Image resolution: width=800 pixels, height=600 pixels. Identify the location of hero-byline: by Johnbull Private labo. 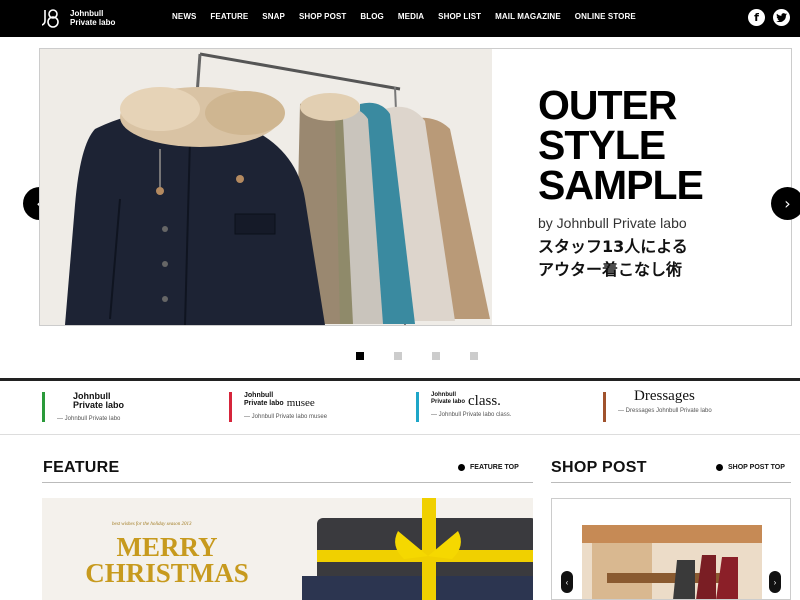
(612, 223).